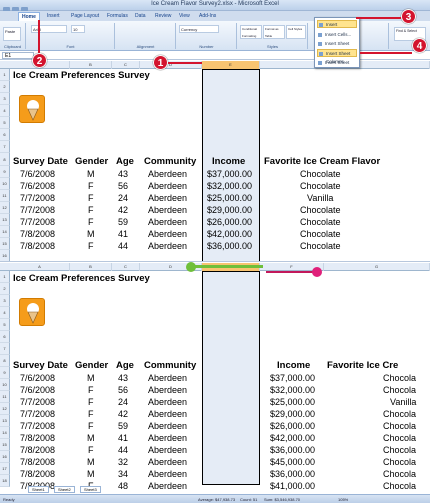  I want to click on conditional-formatting-button: Conditional Formatting, so click(251, 32).